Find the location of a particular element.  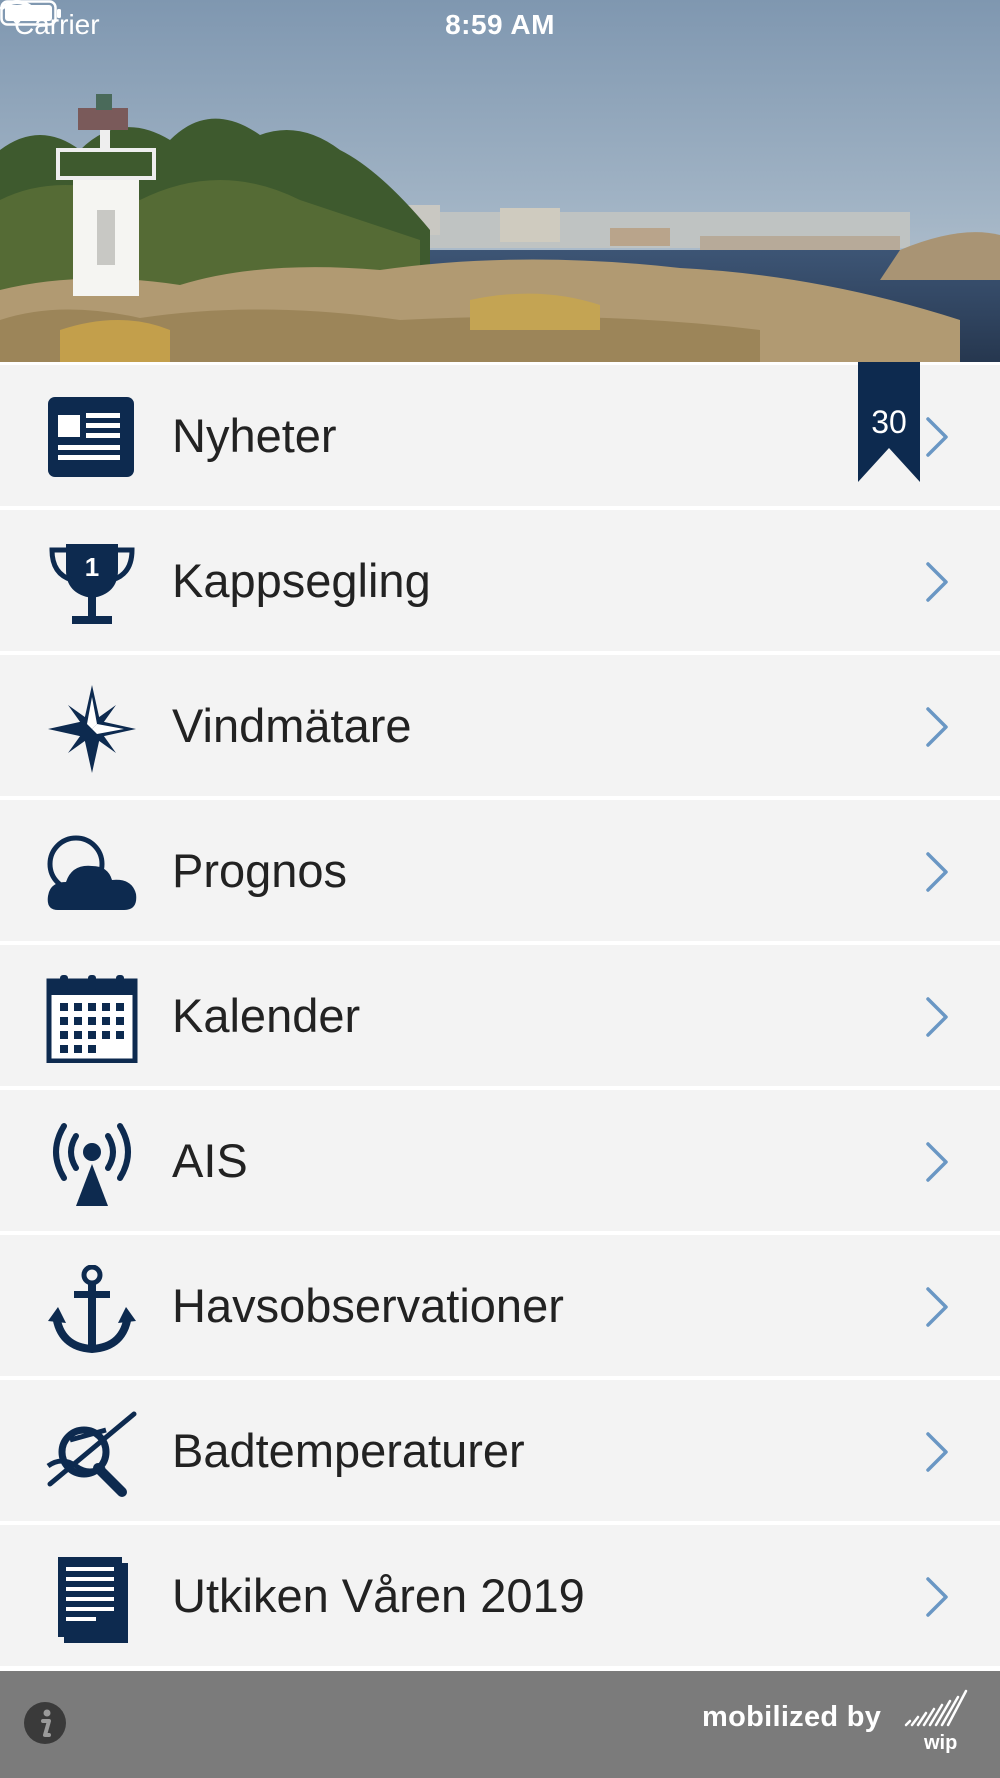

status-time: 8:59 AM is located at coordinates (500, 24).